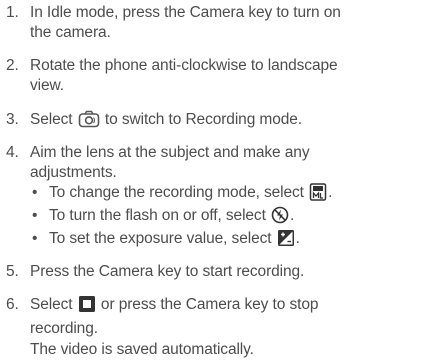 The width and height of the screenshot is (421, 362). I want to click on step-line: Select or press the Camera key to stop, so click(223, 307).